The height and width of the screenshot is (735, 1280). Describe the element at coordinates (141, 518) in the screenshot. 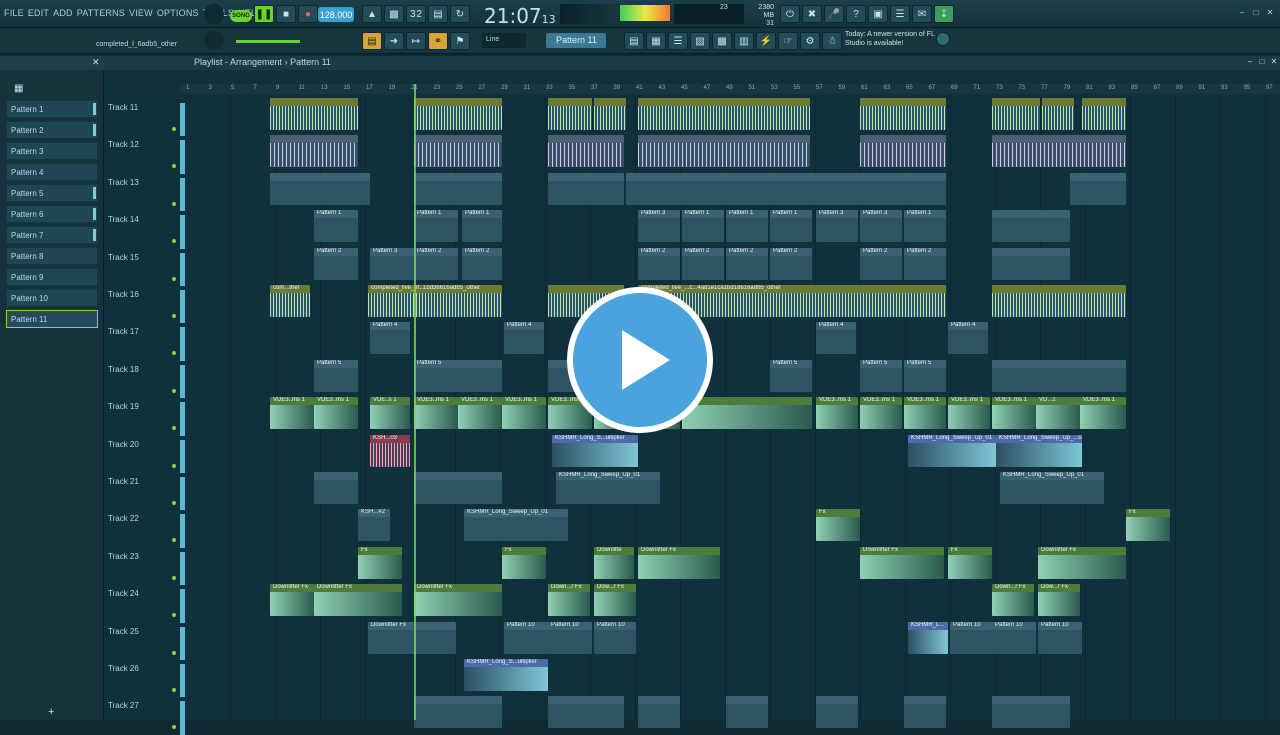

I see `track-header: Track 22` at that location.